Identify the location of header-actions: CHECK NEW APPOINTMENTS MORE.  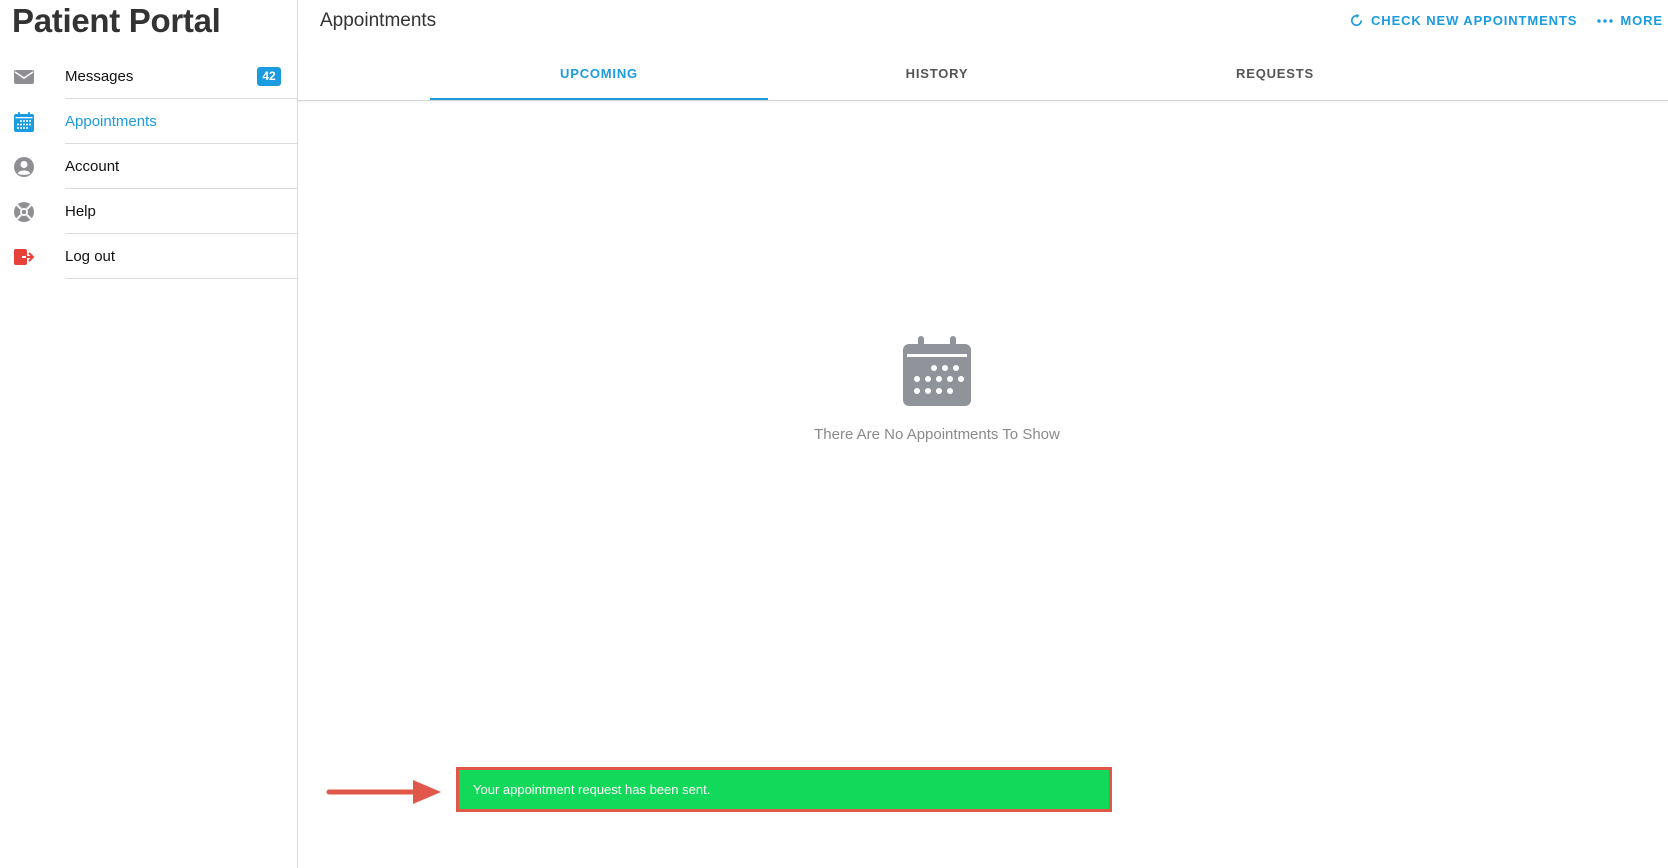
(1496, 20).